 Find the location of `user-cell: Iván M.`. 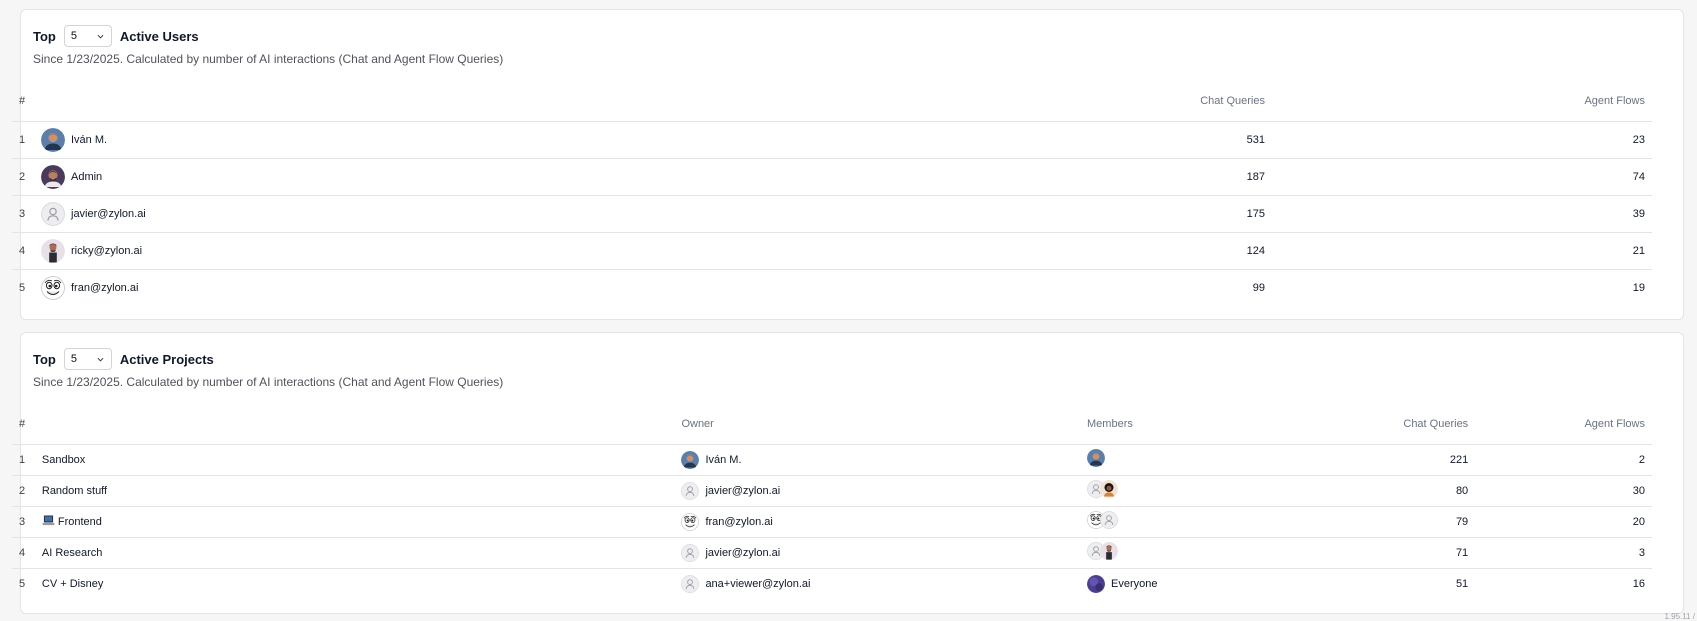

user-cell: Iván M. is located at coordinates (553, 140).